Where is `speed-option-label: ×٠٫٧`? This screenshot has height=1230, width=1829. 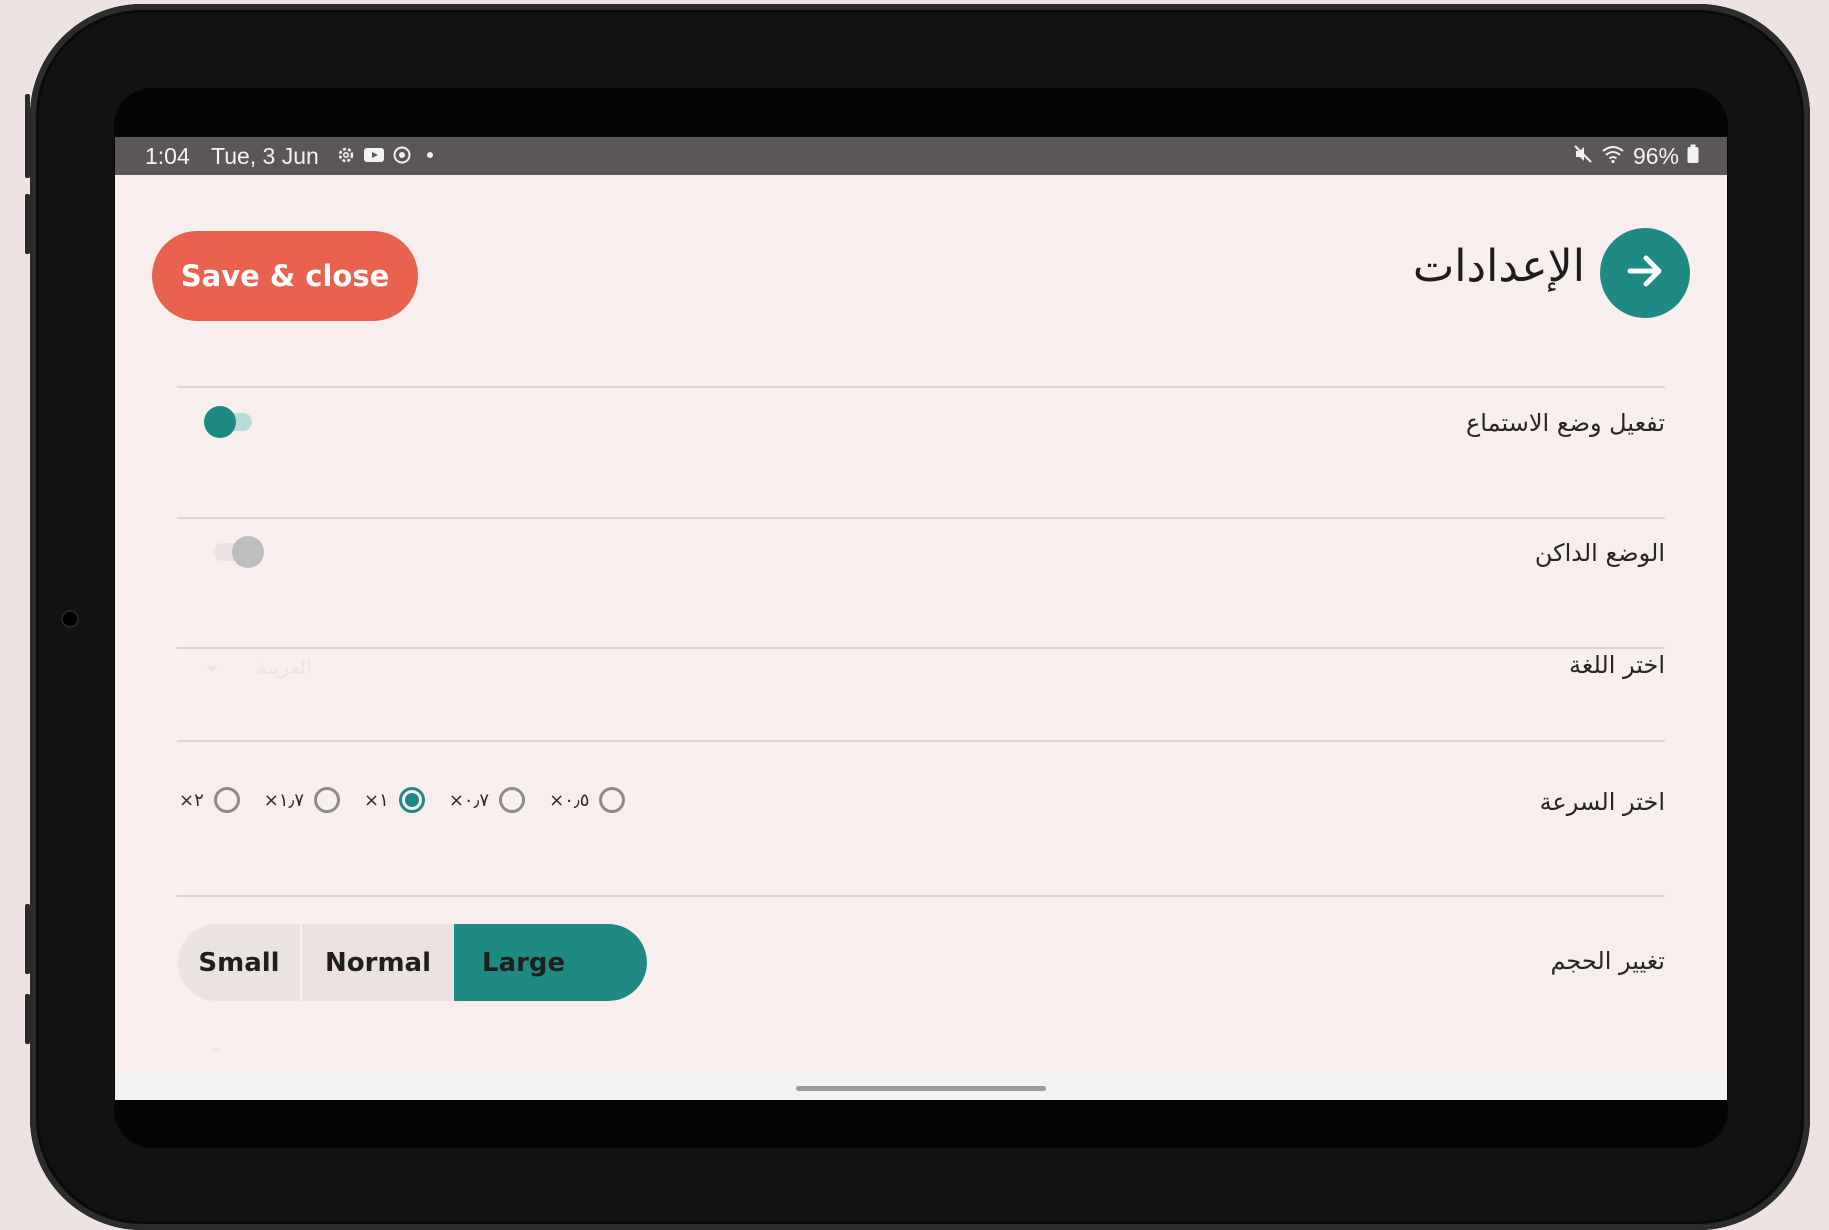
speed-option-label: ×٠٫٧ is located at coordinates (469, 800).